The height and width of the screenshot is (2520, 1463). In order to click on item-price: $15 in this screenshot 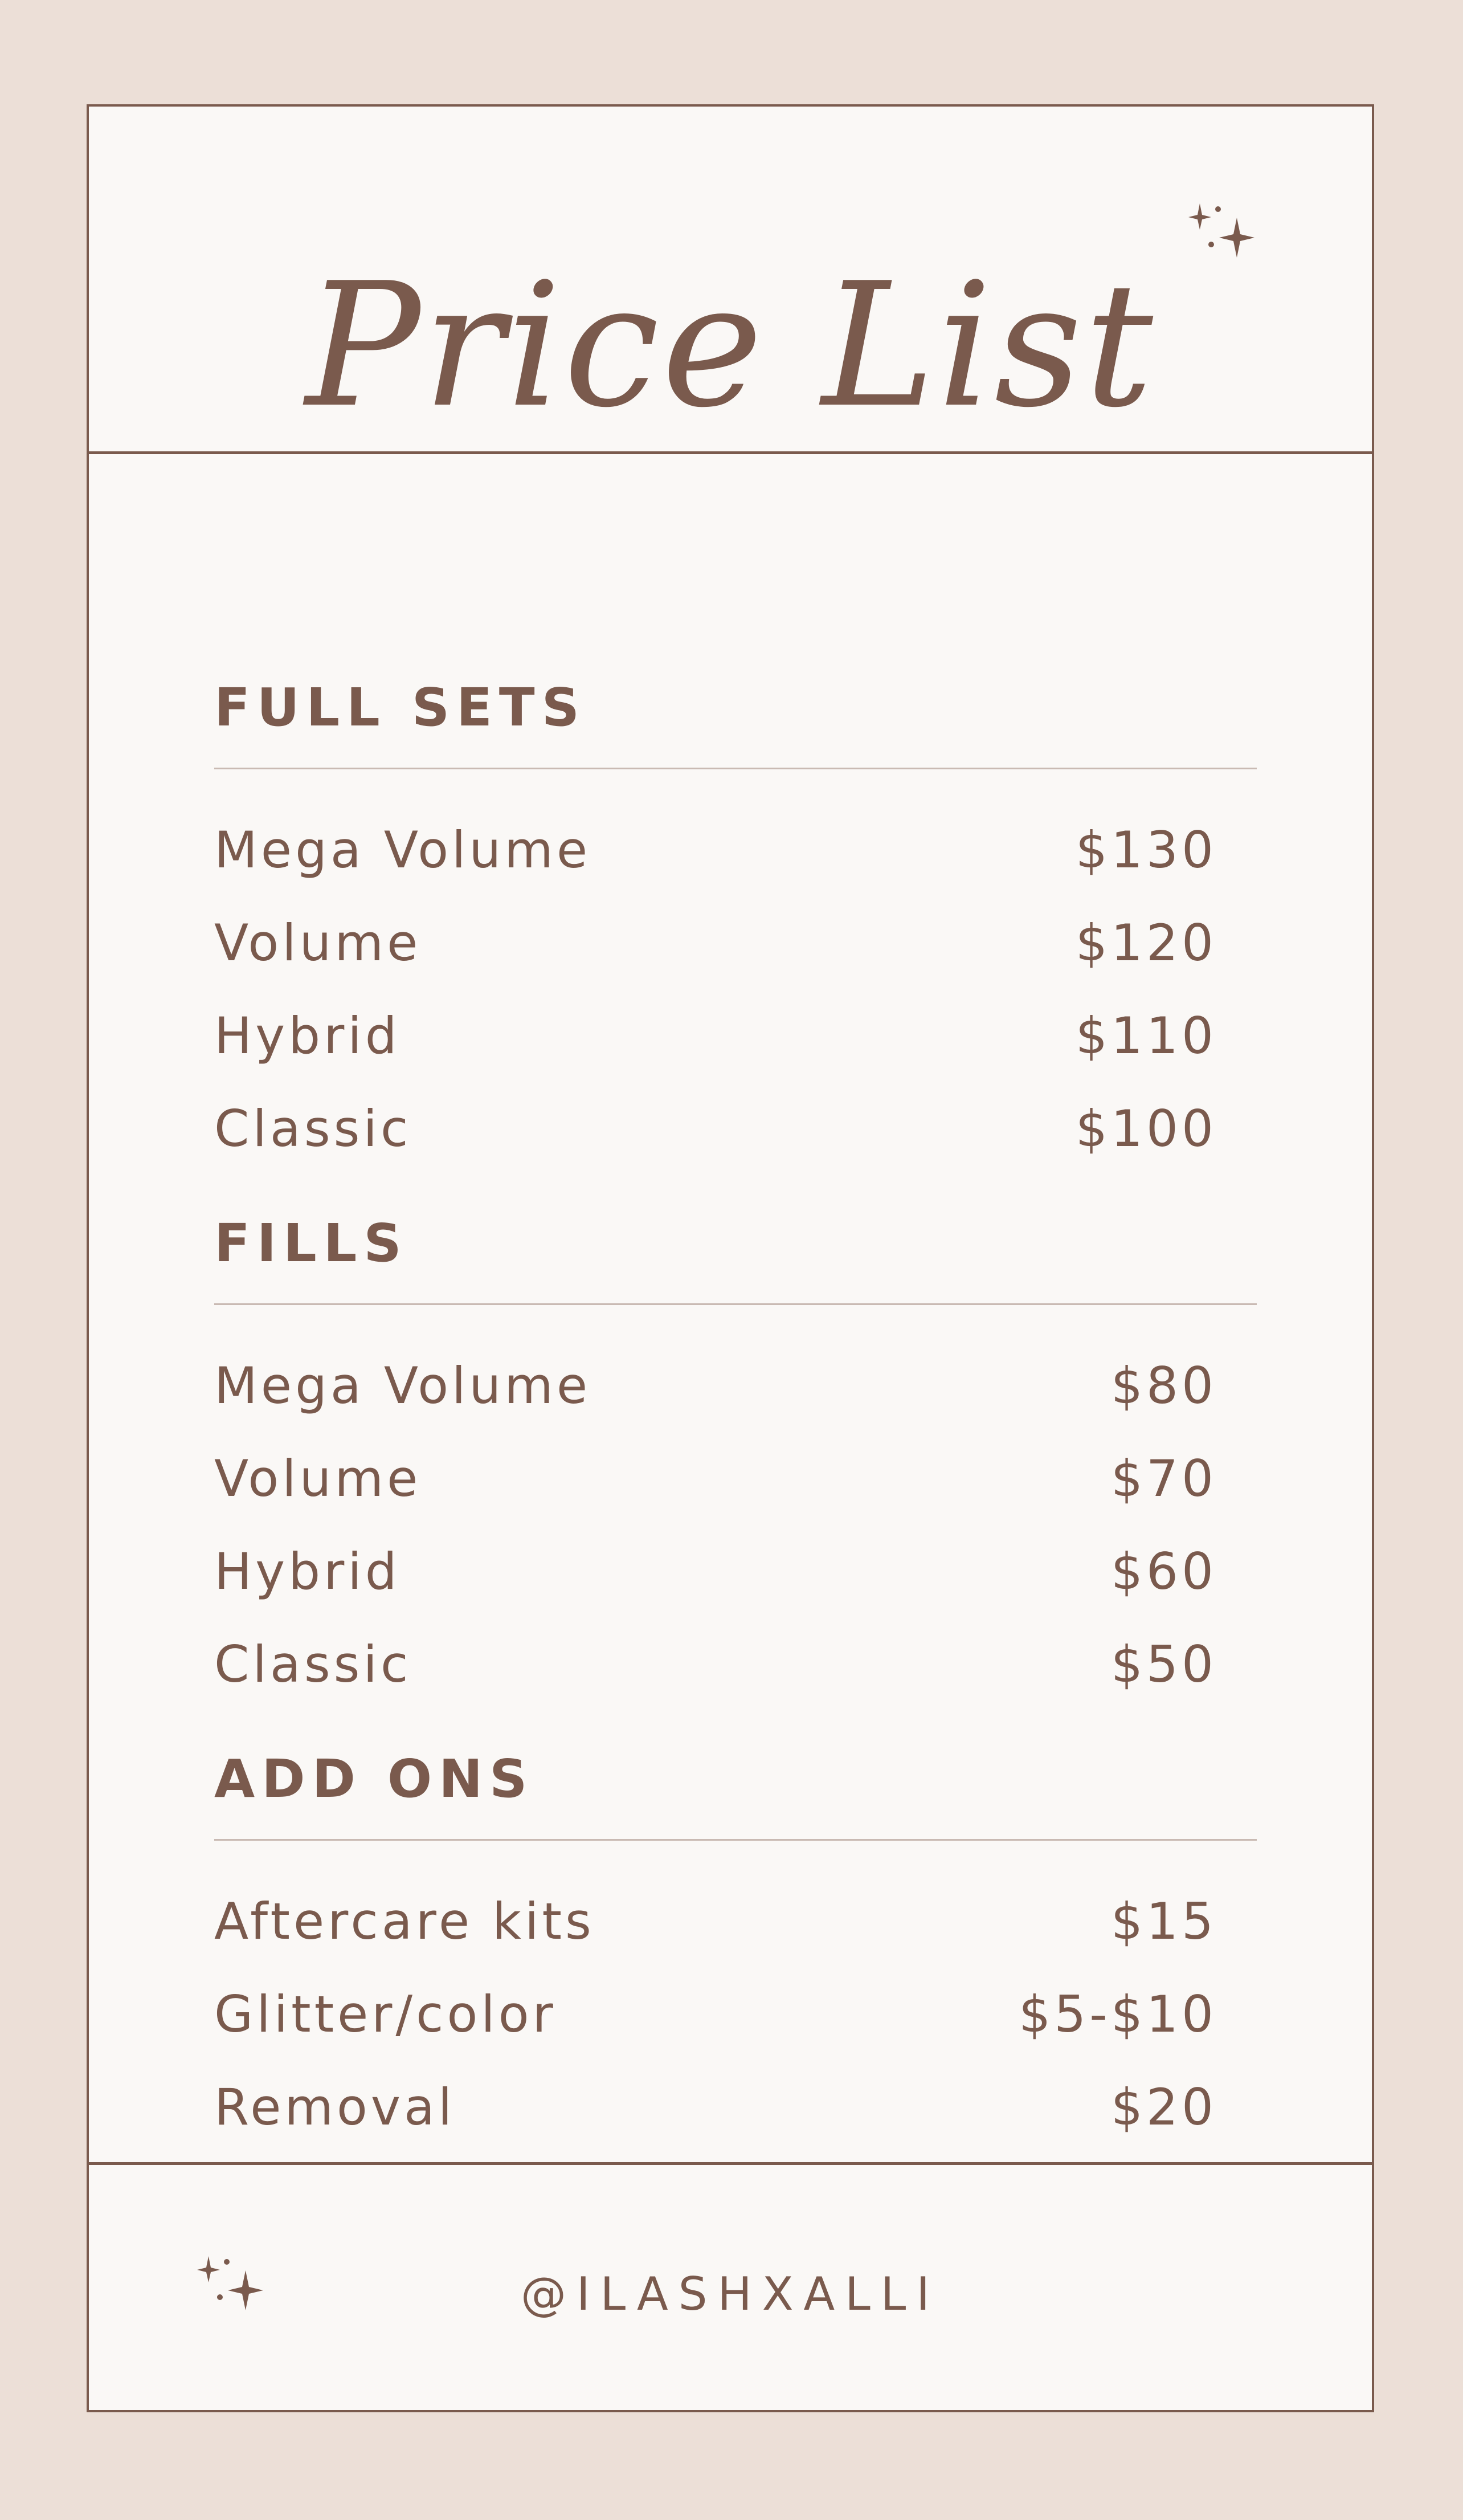, I will do `click(1164, 1921)`.